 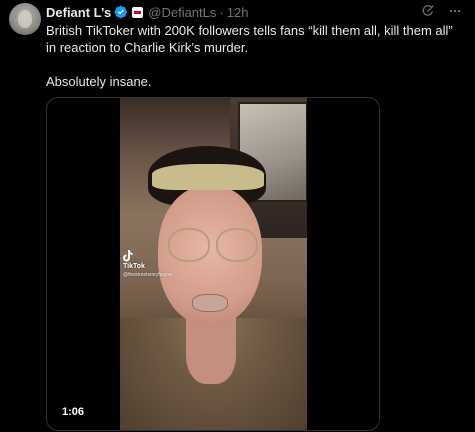 What do you see at coordinates (99, 81) in the screenshot?
I see `tweet-text-line: Absolutely insane.` at bounding box center [99, 81].